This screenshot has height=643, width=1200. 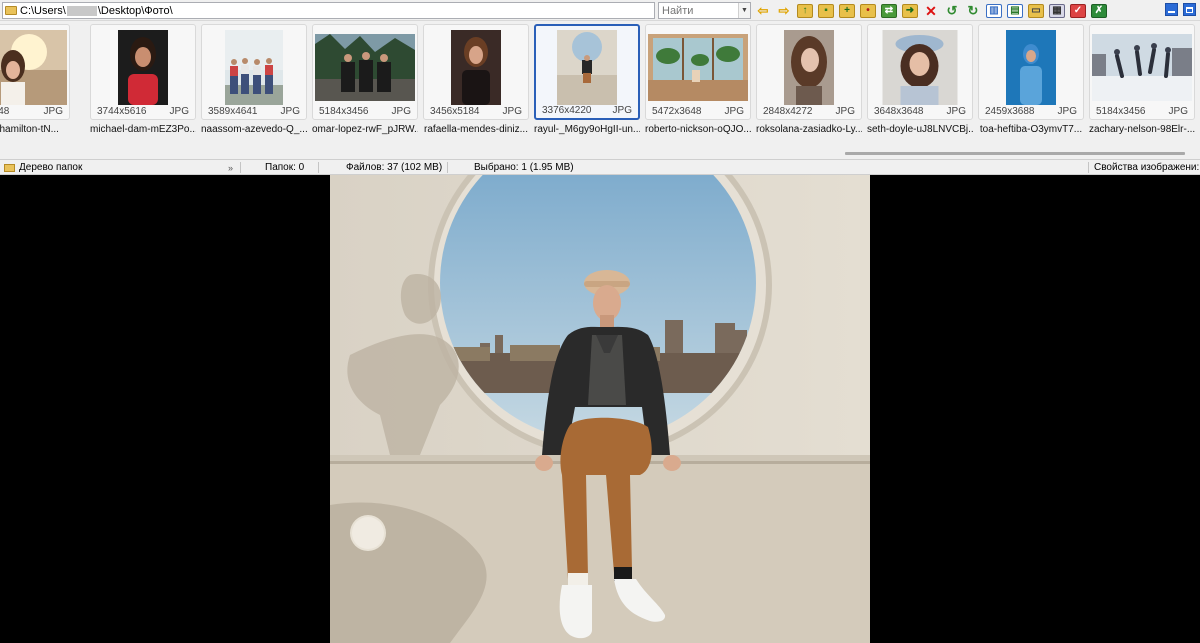 What do you see at coordinates (1078, 10) in the screenshot?
I see `settings-icon: ✓` at bounding box center [1078, 10].